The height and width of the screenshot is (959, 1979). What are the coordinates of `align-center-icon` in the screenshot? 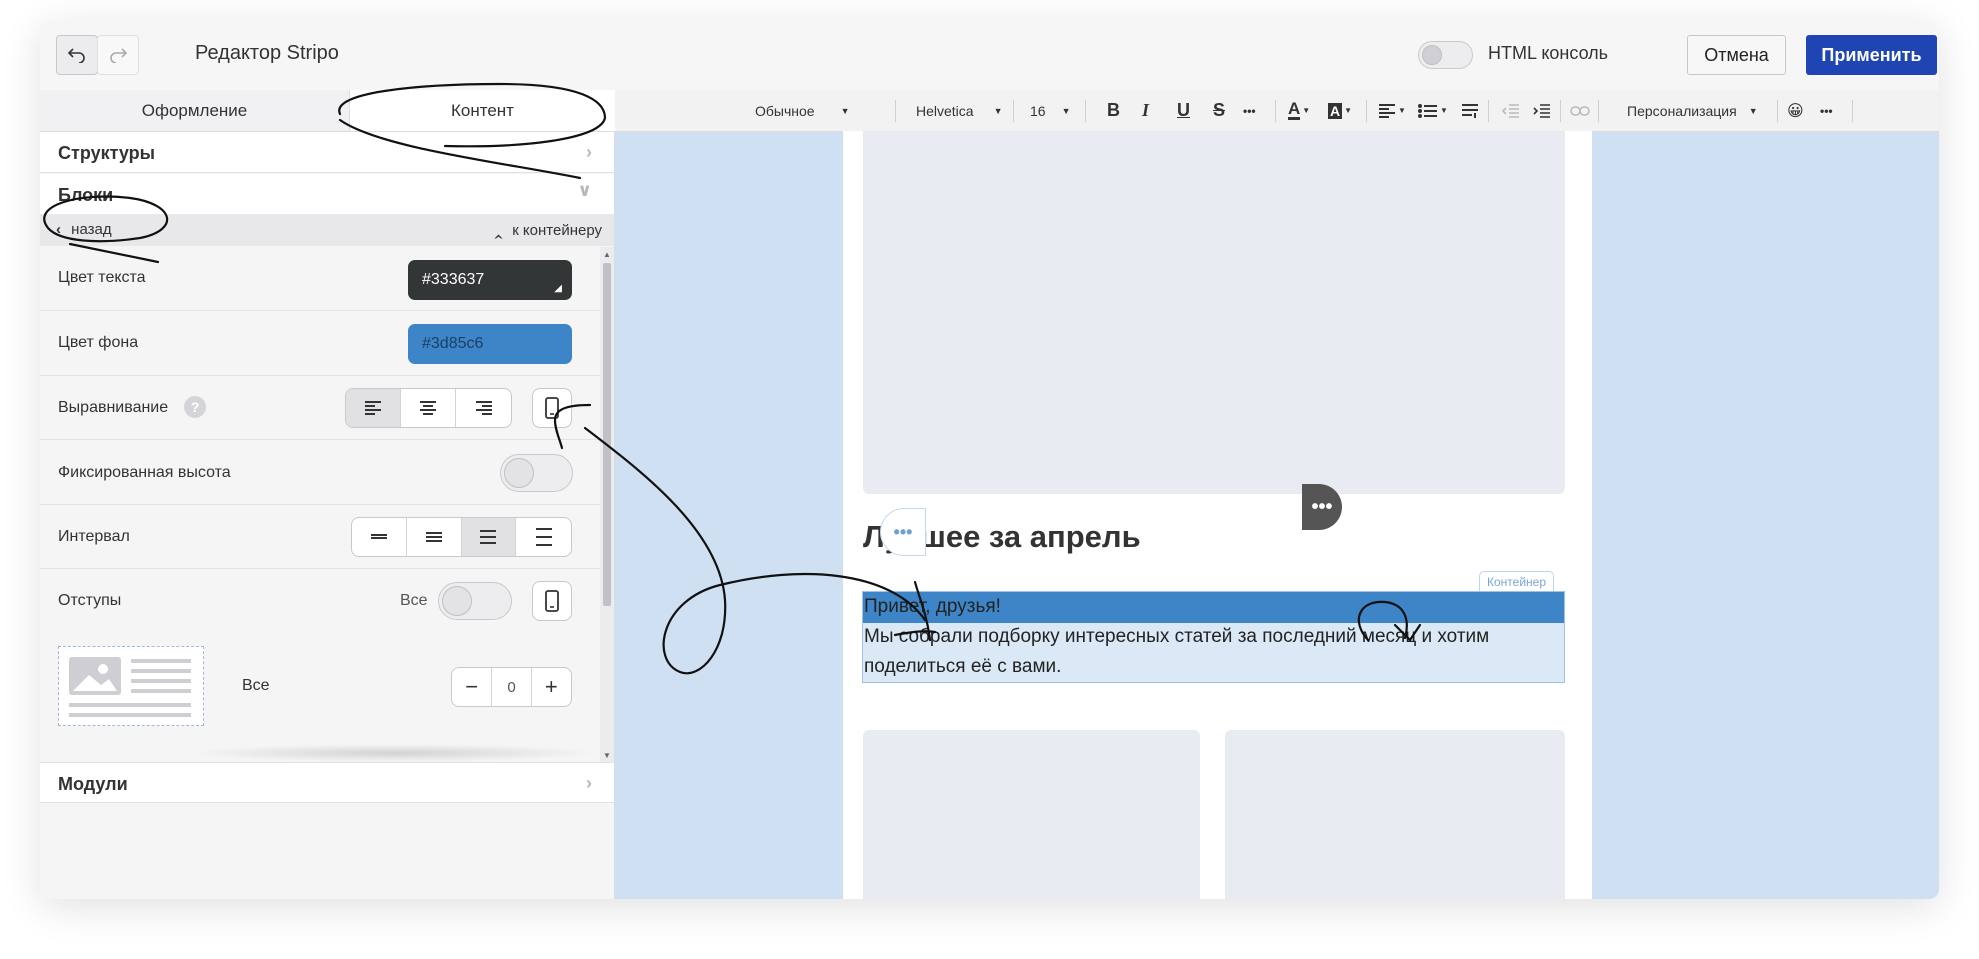 It's located at (428, 408).